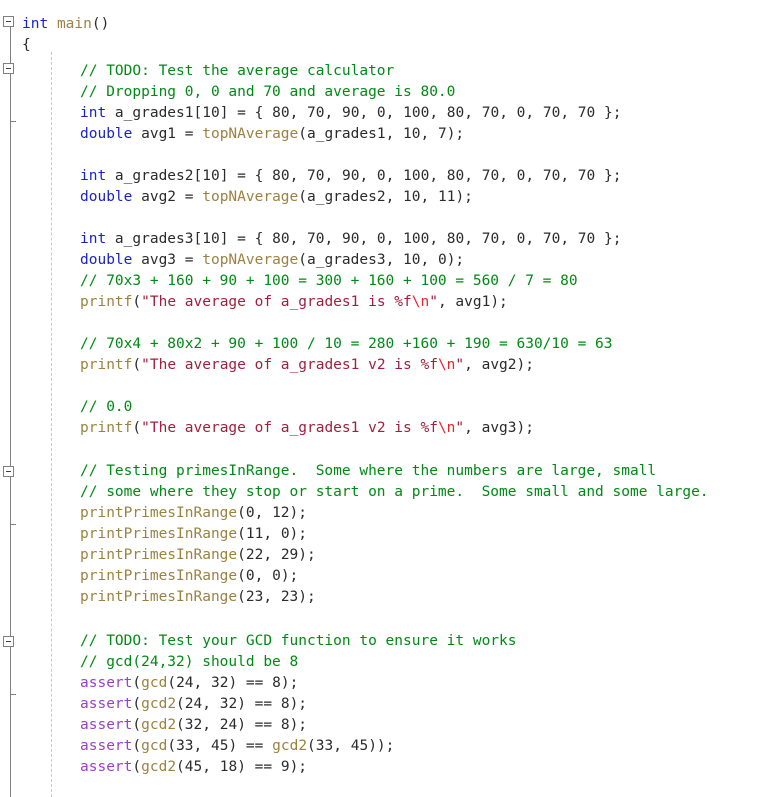 Image resolution: width=783 pixels, height=797 pixels. I want to click on code-token: 24, so click(193, 704).